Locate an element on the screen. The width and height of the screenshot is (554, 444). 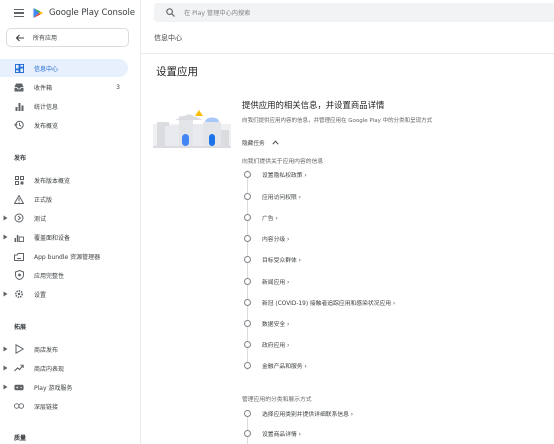
nav-item-label: 商店内表现 is located at coordinates (49, 369).